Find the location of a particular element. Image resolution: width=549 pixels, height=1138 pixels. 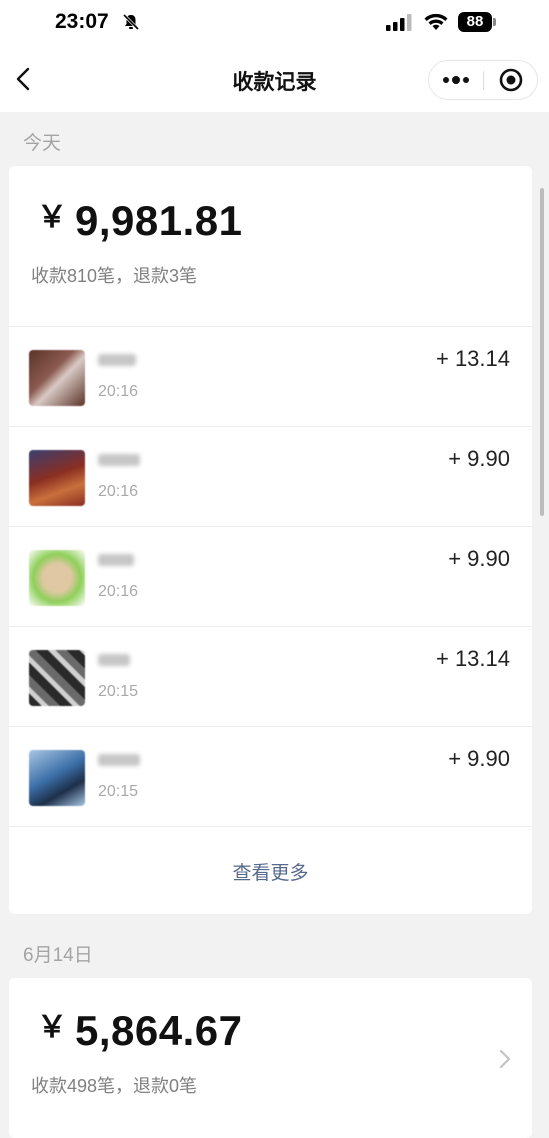

daily-summary-card-jun14: ￥ 5,864.67 收款498笔，退款0笔 is located at coordinates (270, 1058).